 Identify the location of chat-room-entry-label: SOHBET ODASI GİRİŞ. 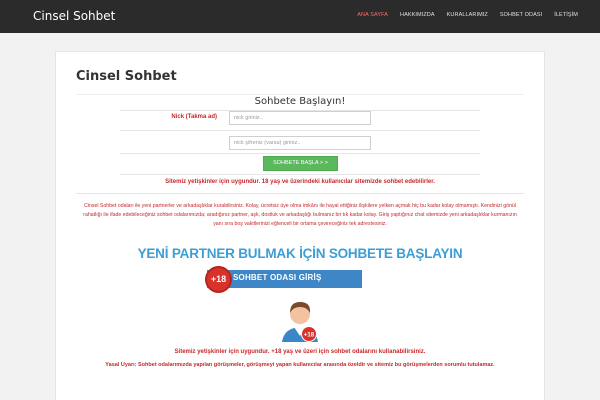
(277, 277).